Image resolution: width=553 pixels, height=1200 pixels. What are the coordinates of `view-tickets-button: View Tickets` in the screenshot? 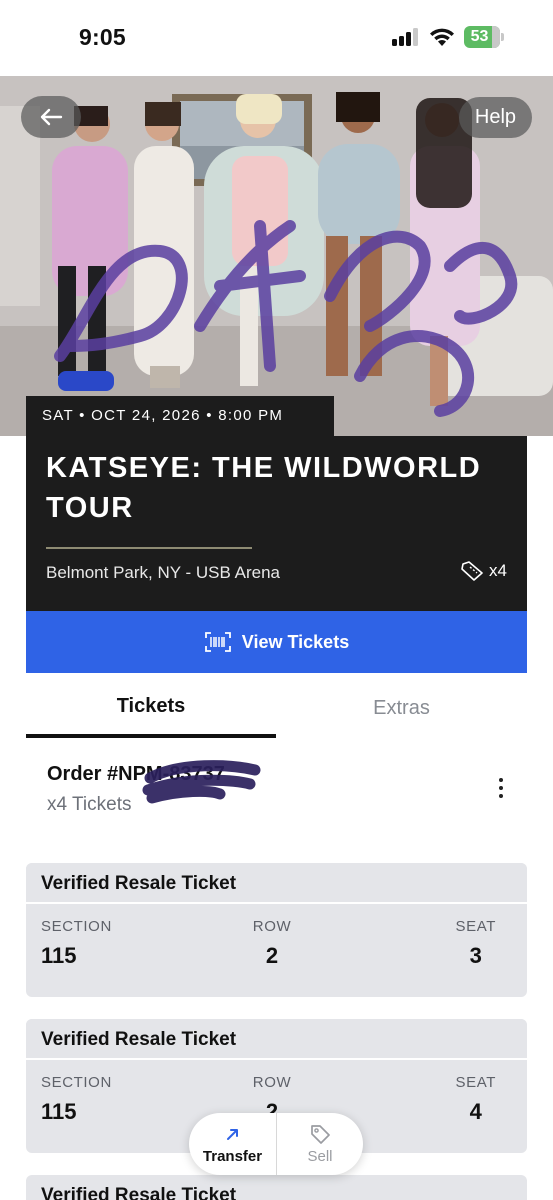 It's located at (276, 642).